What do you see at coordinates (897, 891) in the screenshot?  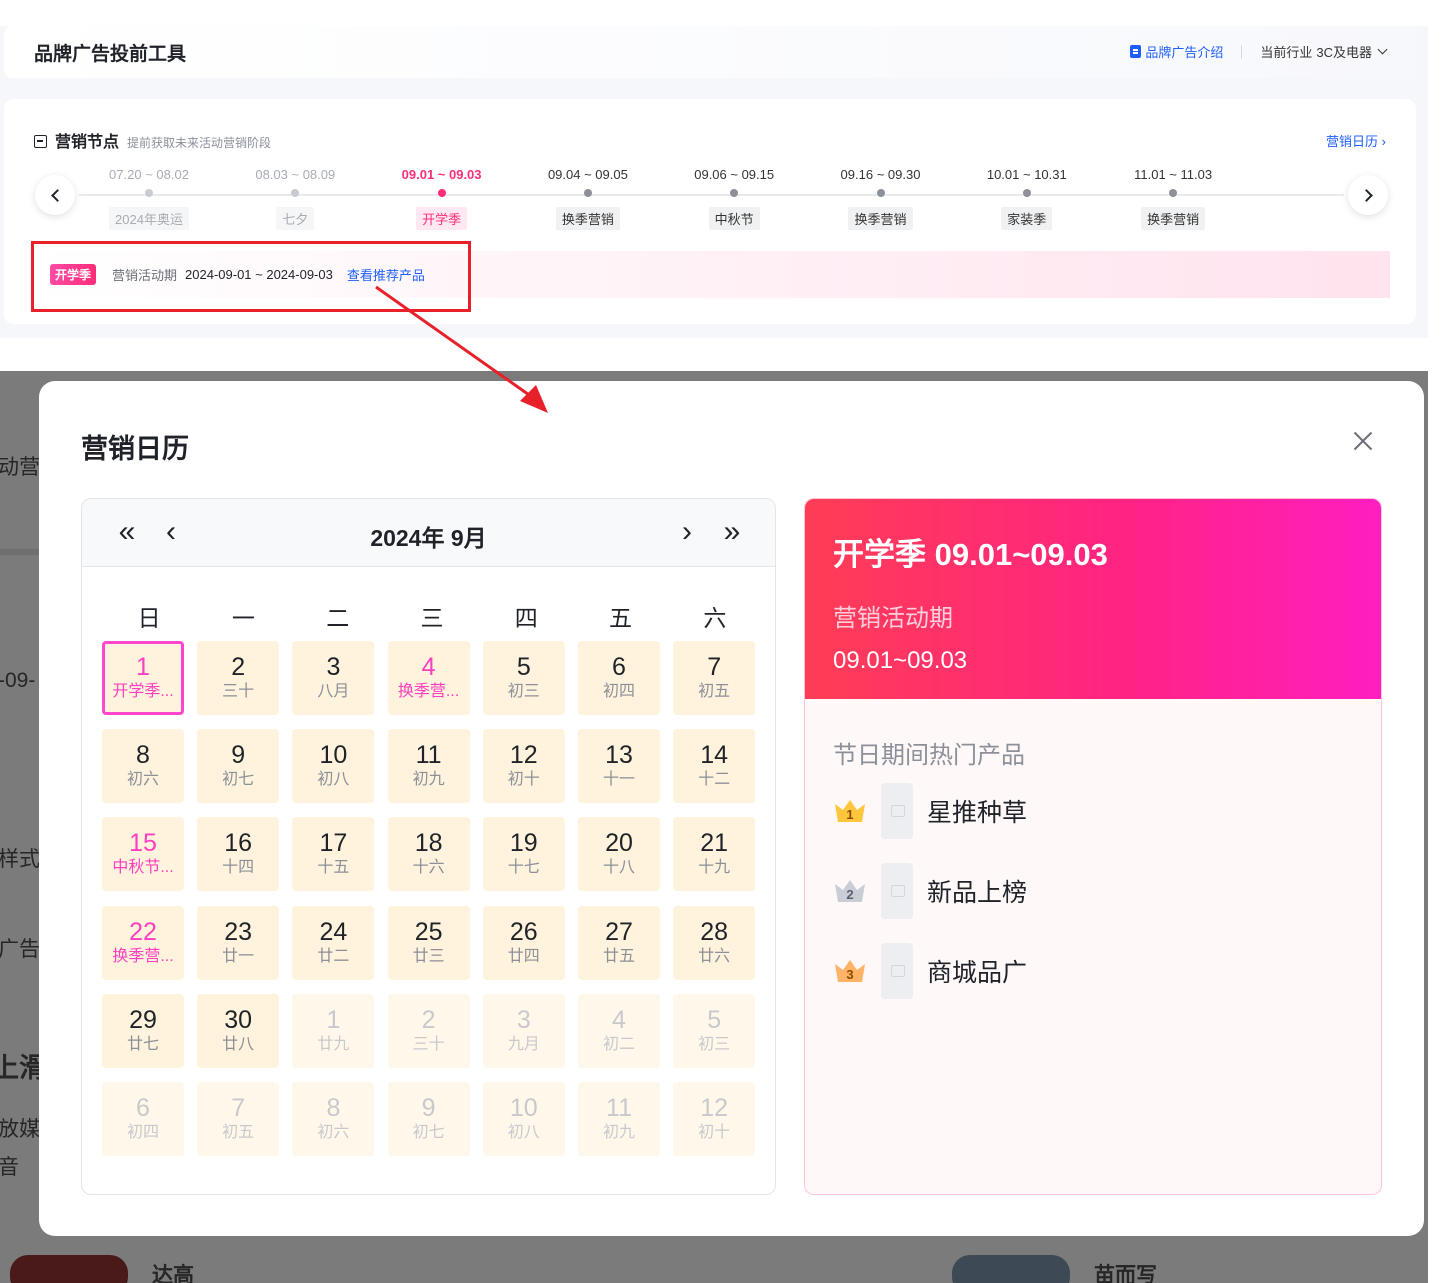 I see `product-image-placeholder` at bounding box center [897, 891].